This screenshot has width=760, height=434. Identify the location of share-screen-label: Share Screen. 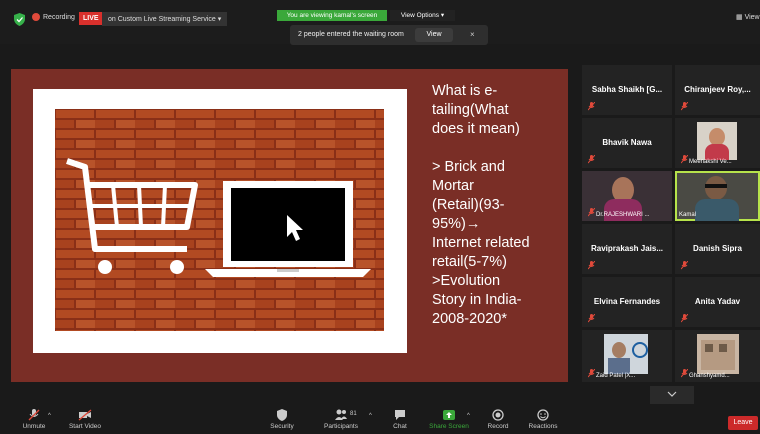
(449, 426).